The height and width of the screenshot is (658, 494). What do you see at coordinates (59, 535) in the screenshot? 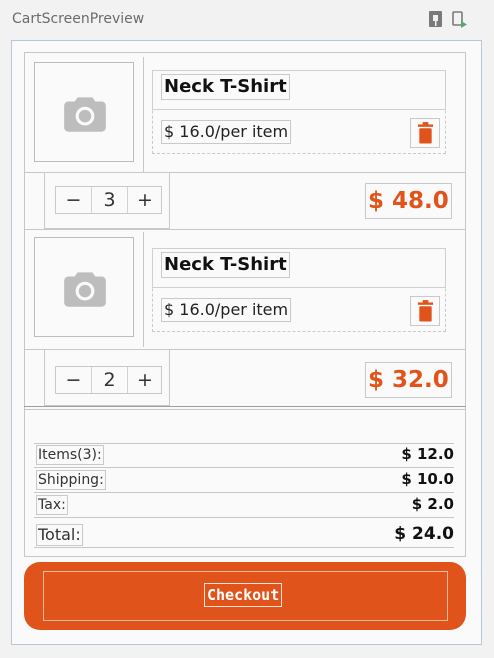
I see `total-label: Total:` at bounding box center [59, 535].